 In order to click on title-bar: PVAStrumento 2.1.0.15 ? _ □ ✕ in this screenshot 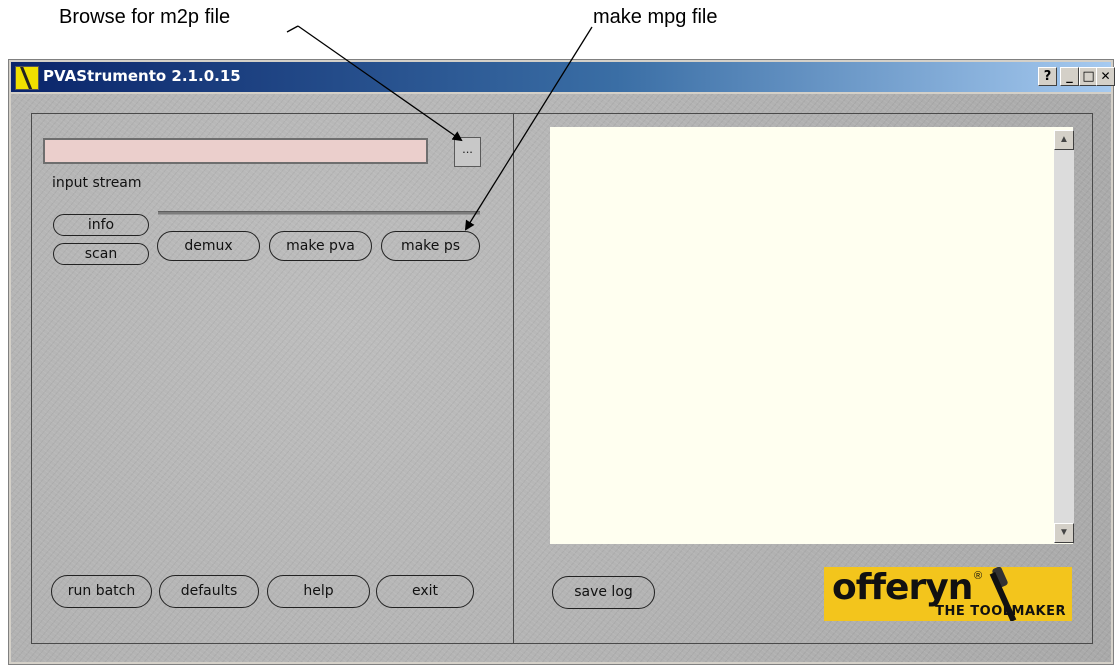, I will do `click(563, 77)`.